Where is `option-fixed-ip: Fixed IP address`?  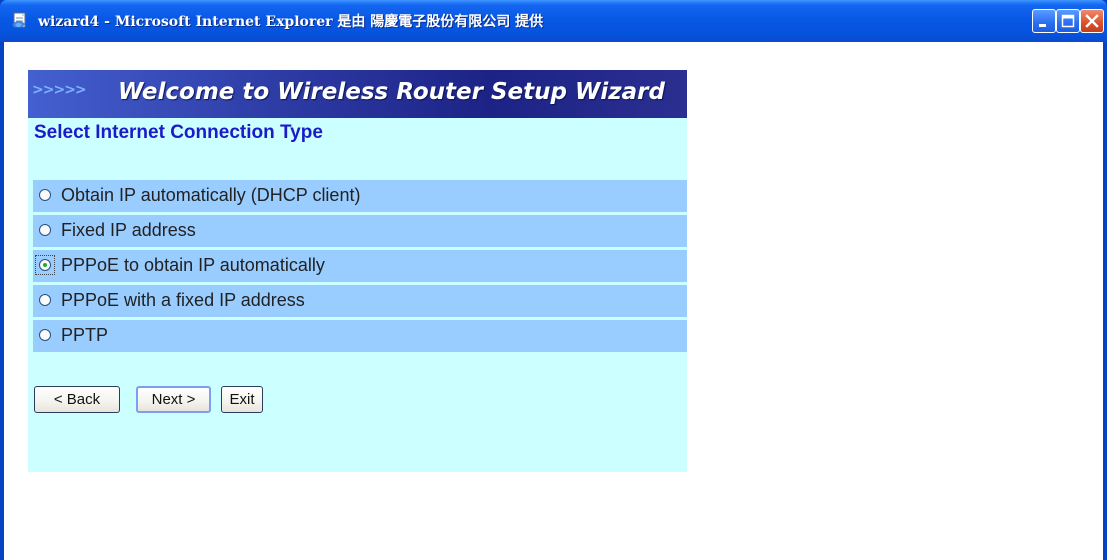 option-fixed-ip: Fixed IP address is located at coordinates (360, 231).